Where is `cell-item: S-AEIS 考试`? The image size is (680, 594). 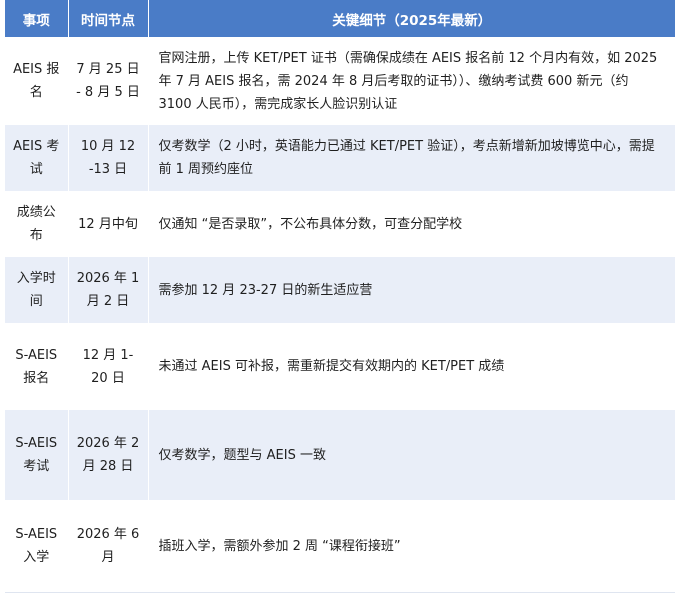 cell-item: S-AEIS 考试 is located at coordinates (37, 455).